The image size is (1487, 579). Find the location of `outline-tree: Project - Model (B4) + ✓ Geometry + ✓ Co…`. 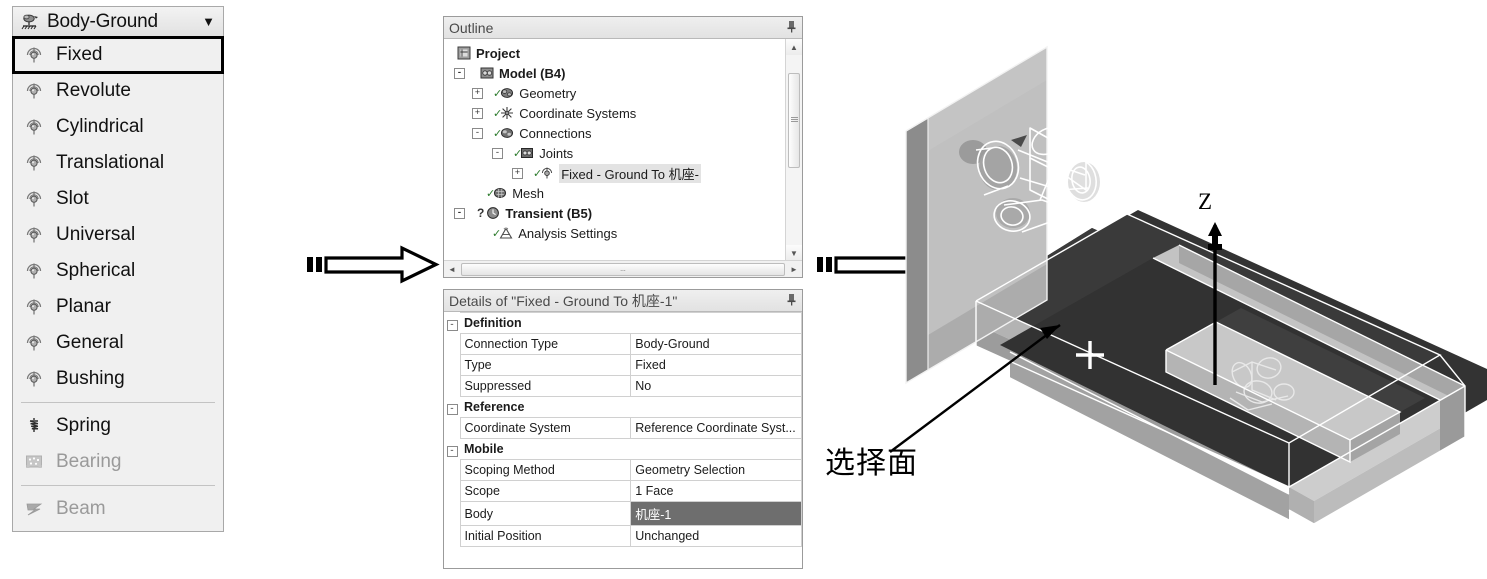

outline-tree: Project - Model (B4) + ✓ Geometry + ✓ Co… is located at coordinates (623, 150).